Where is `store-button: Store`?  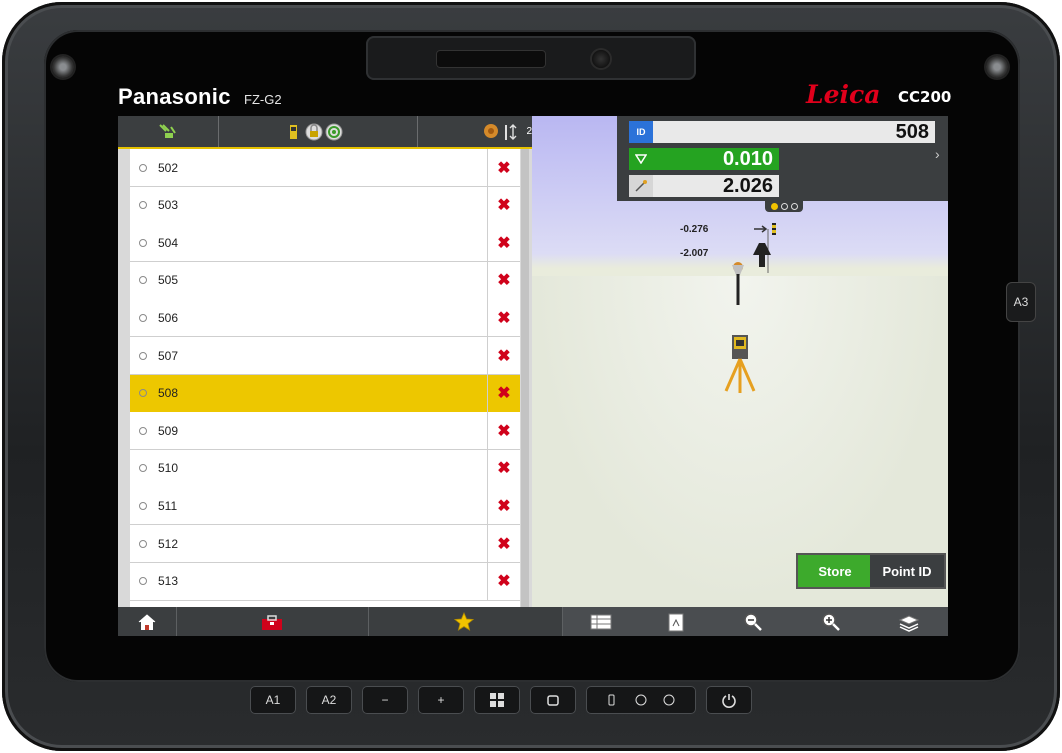 store-button: Store is located at coordinates (835, 571).